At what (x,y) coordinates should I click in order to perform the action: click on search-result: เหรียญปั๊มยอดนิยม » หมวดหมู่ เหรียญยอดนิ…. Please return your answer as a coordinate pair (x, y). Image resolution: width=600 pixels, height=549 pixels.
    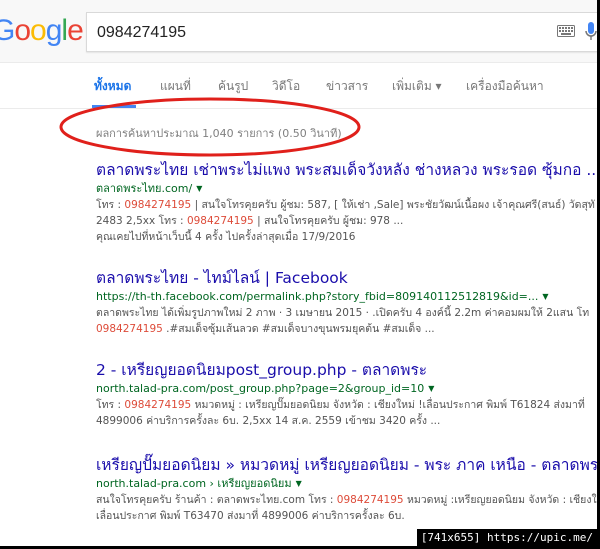
    Looking at the image, I should click on (348, 489).